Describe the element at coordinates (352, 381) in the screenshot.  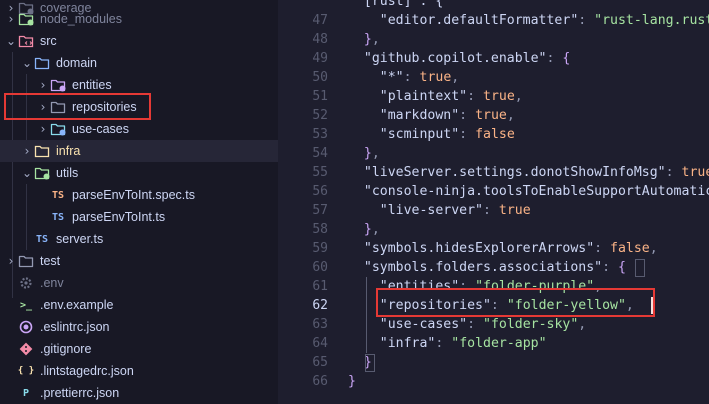
I see `code-line: }` at that location.